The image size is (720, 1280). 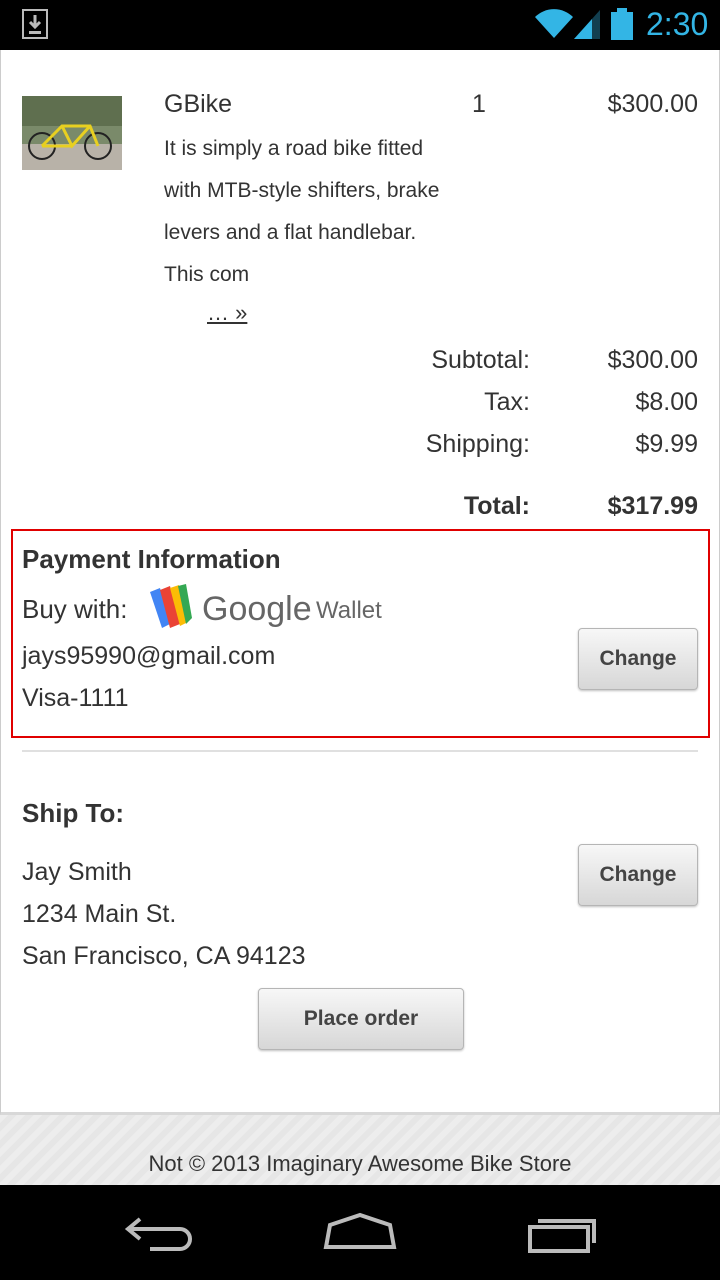 What do you see at coordinates (507, 402) in the screenshot?
I see `tax-label: Tax:` at bounding box center [507, 402].